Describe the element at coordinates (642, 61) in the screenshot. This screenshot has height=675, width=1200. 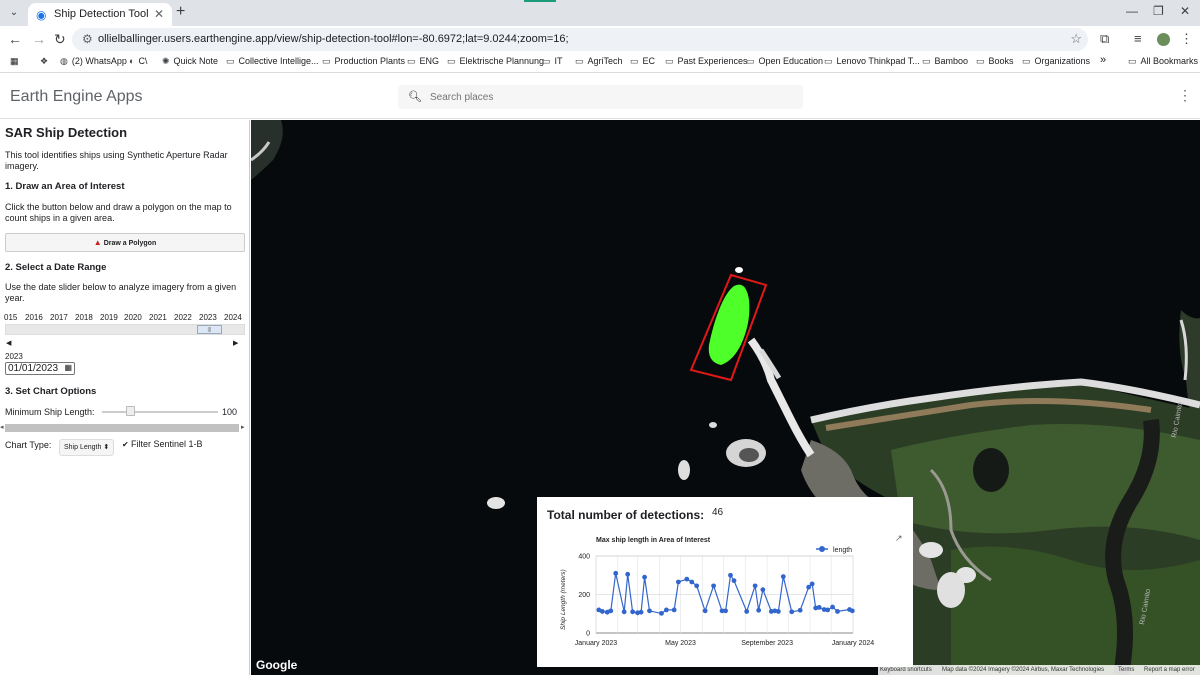
I see `bookmark-item: ▭ EC` at that location.